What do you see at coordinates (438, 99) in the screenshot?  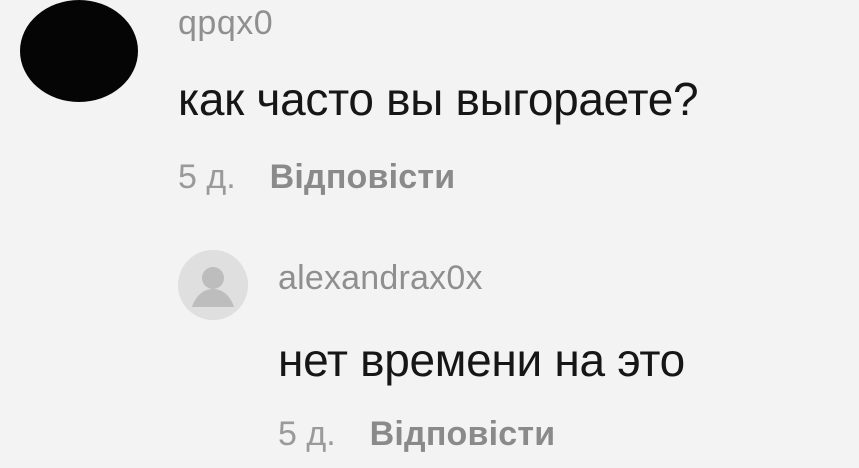 I see `comment-text: как часто вы выгораете?` at bounding box center [438, 99].